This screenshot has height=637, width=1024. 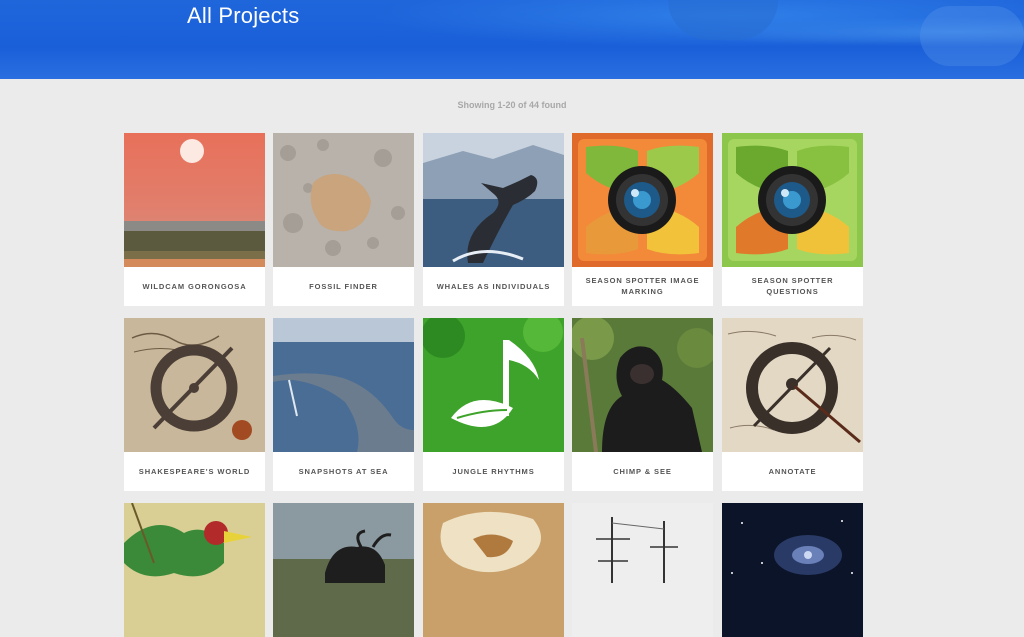 What do you see at coordinates (792, 471) in the screenshot?
I see `project-title: ANNOTATE` at bounding box center [792, 471].